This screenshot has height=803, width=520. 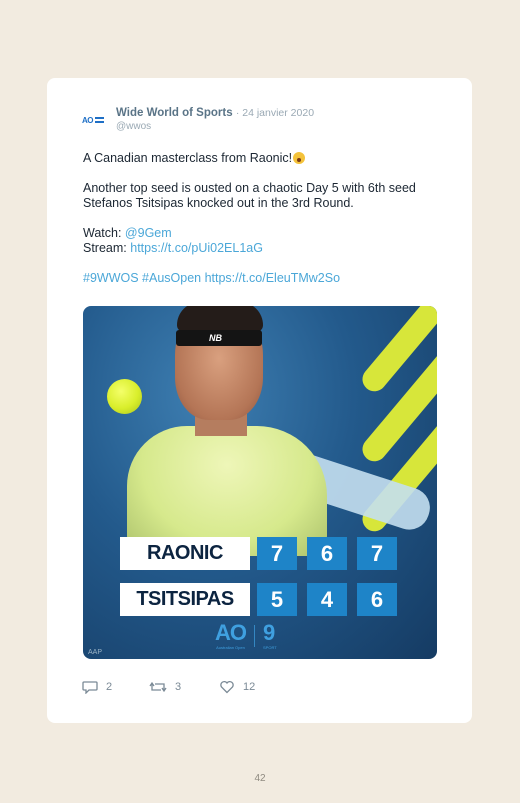 What do you see at coordinates (188, 158) in the screenshot?
I see `tweet-line-1: A Canadian masterclass from Raonic!` at bounding box center [188, 158].